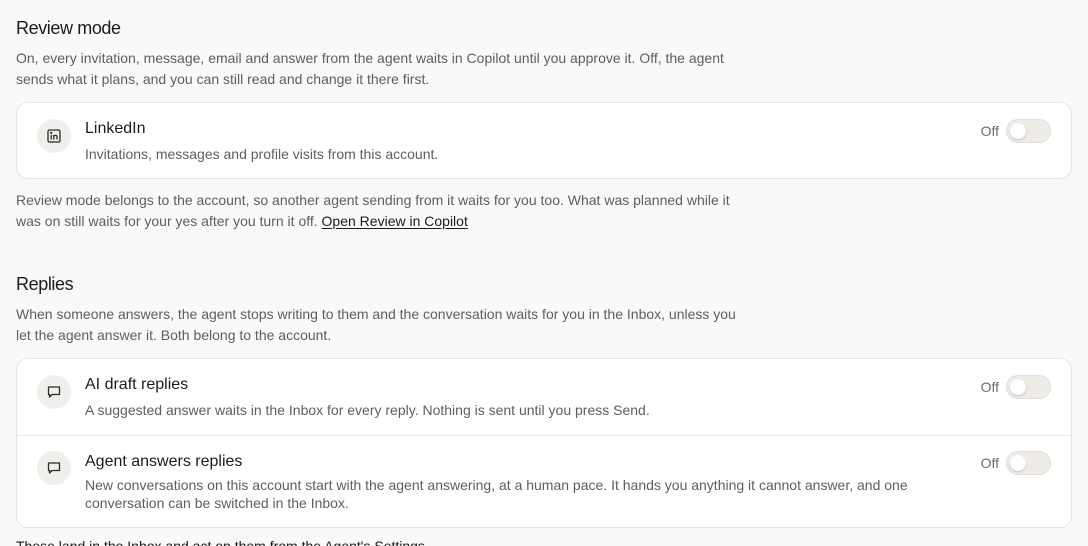 Image resolution: width=1088 pixels, height=546 pixels. I want to click on agent-answers-replies-toggle, so click(1028, 463).